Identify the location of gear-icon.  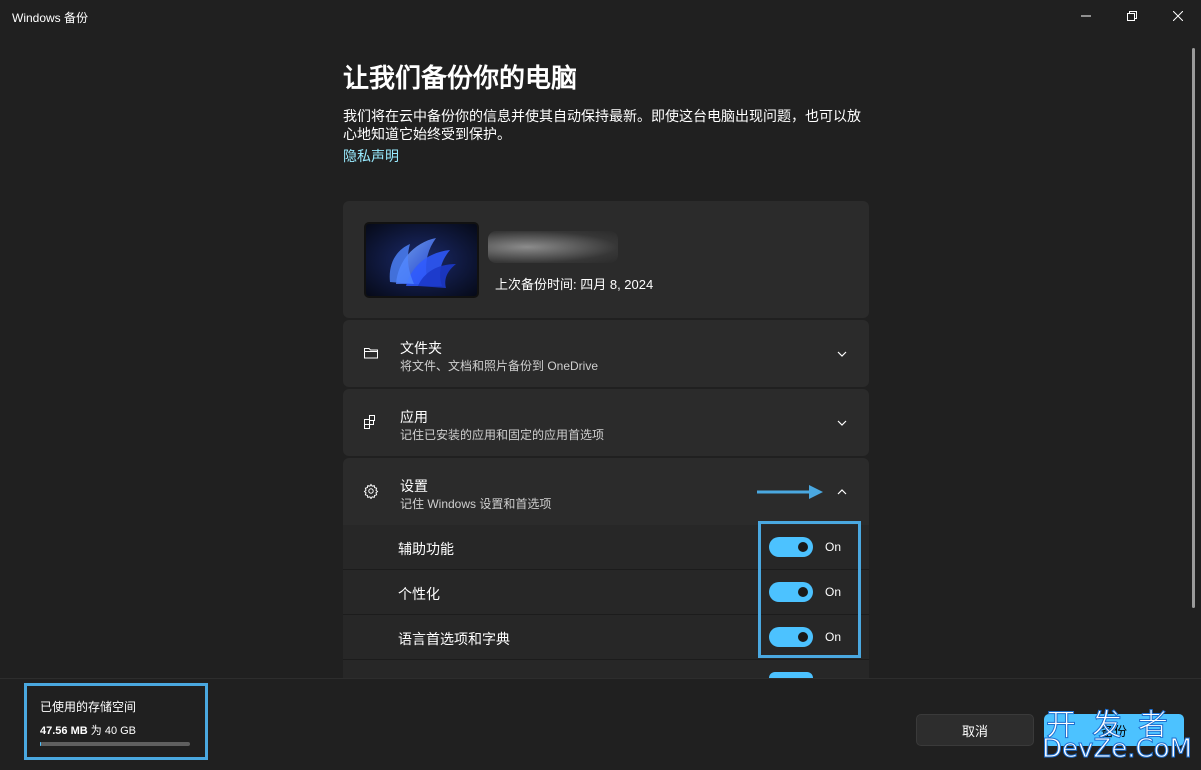
(371, 491).